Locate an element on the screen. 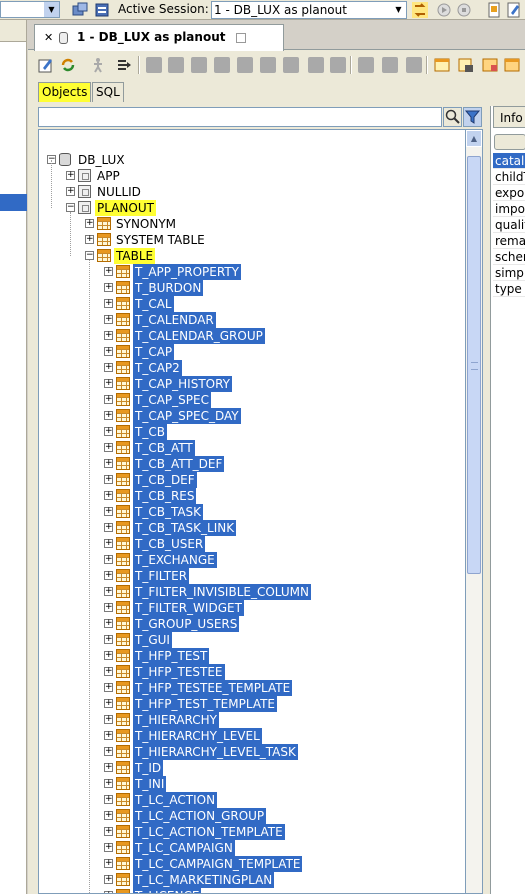 This screenshot has width=525, height=894. open-folder-icon is located at coordinates (199, 65).